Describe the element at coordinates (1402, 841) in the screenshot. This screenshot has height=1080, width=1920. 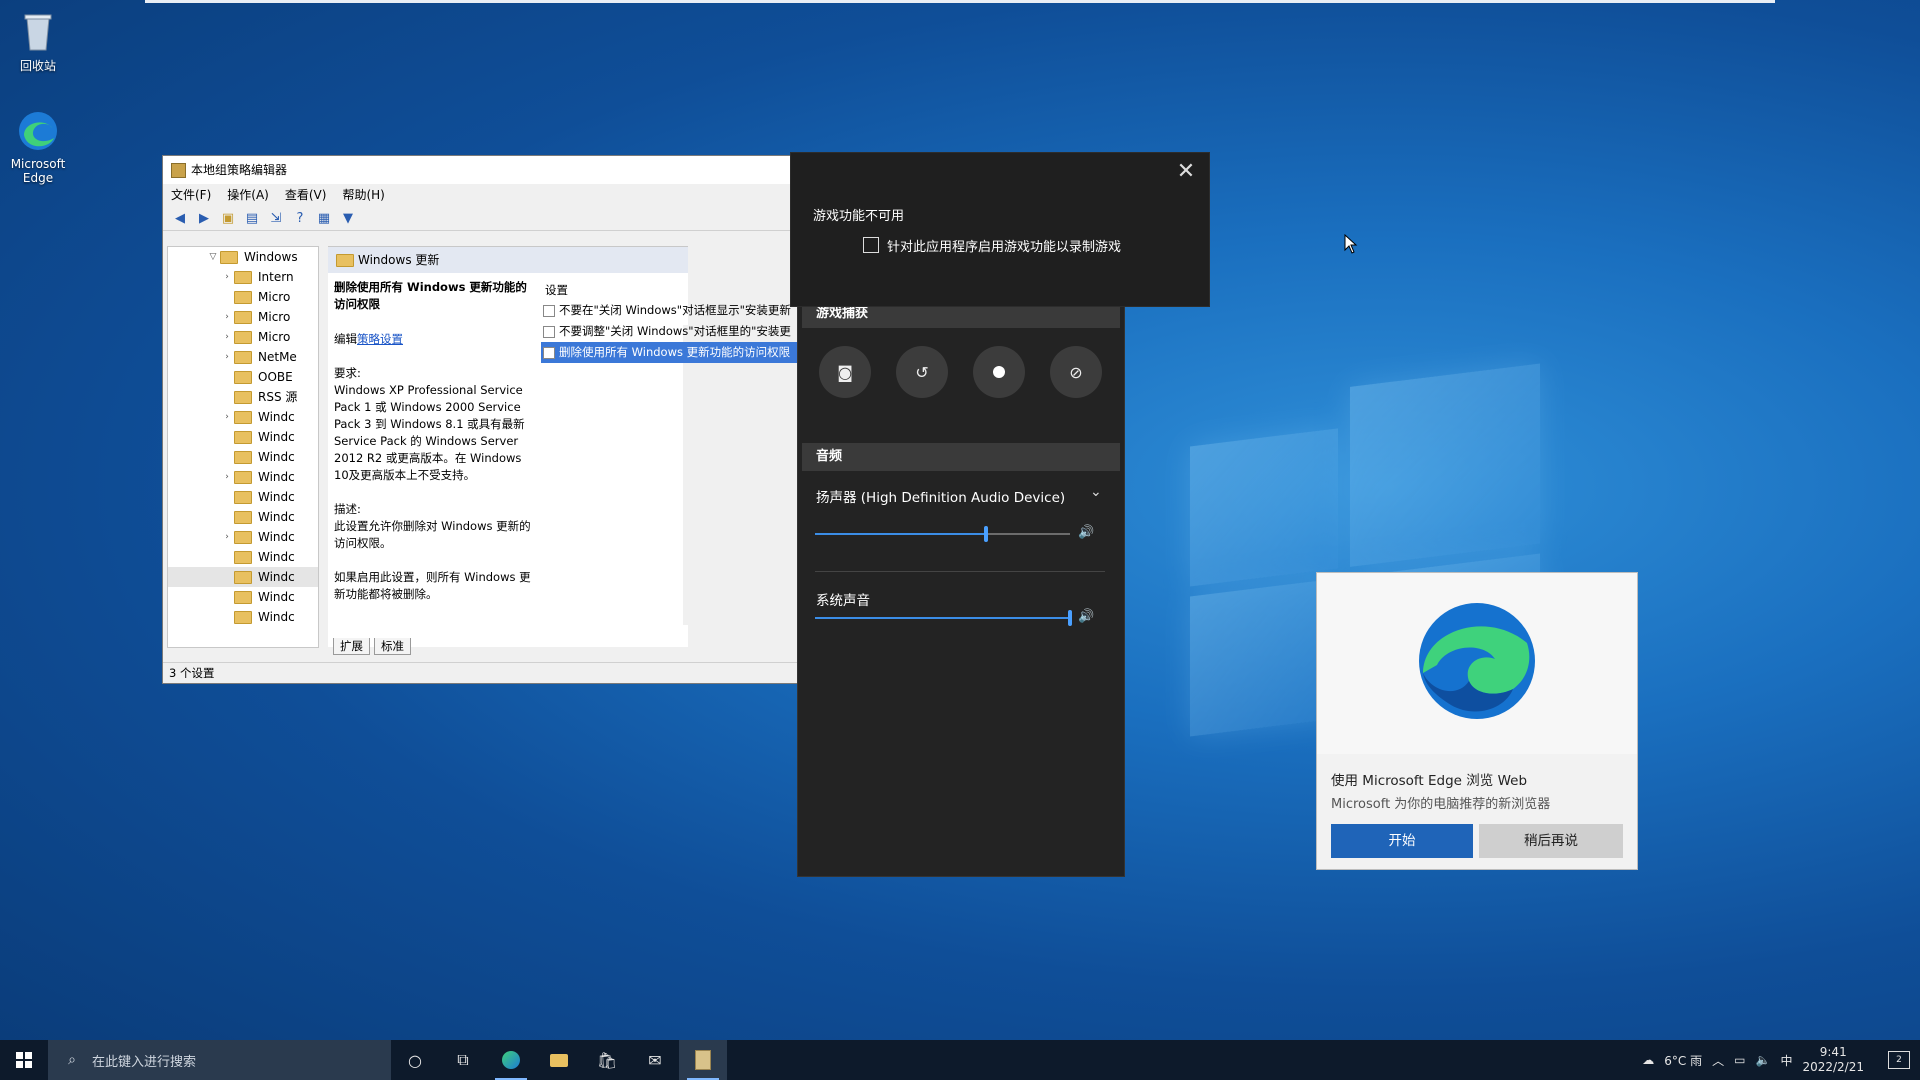
I see `start-button: 开始` at that location.